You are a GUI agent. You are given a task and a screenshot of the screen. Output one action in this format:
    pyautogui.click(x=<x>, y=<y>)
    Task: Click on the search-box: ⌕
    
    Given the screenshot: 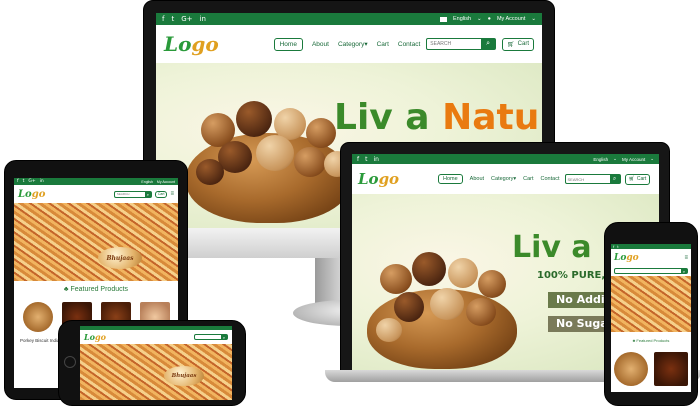 What is the action you would take?
    pyautogui.click(x=211, y=337)
    